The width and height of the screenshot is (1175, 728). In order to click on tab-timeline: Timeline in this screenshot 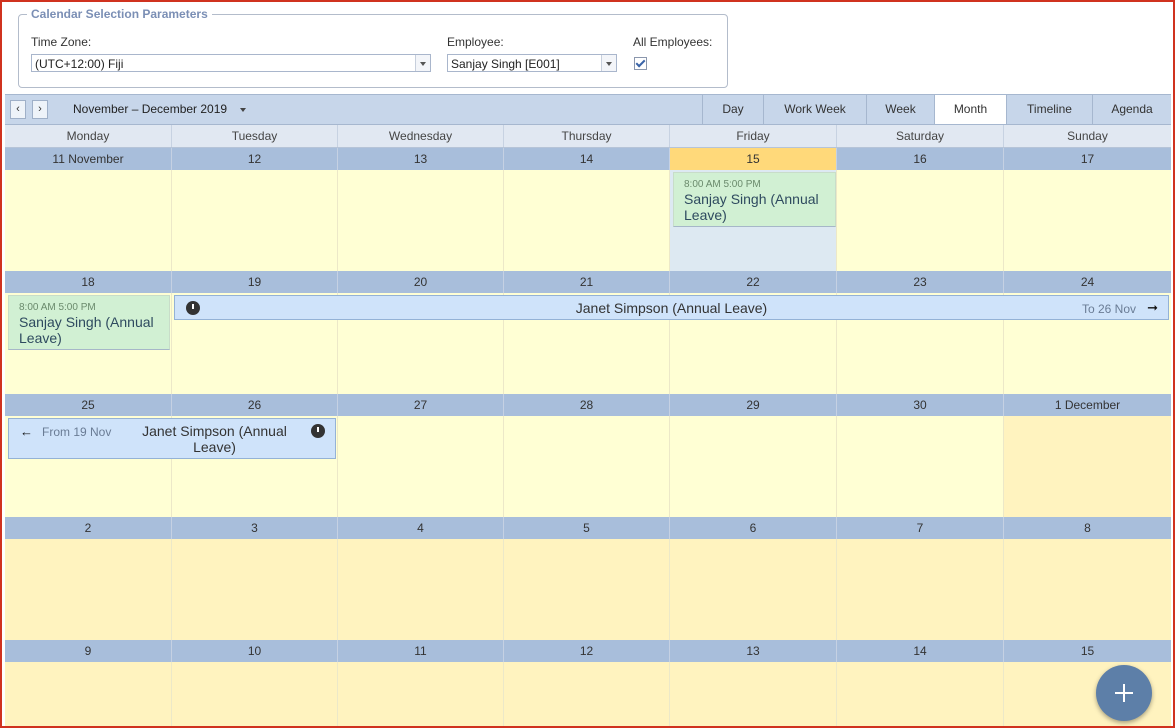, I will do `click(1049, 109)`.